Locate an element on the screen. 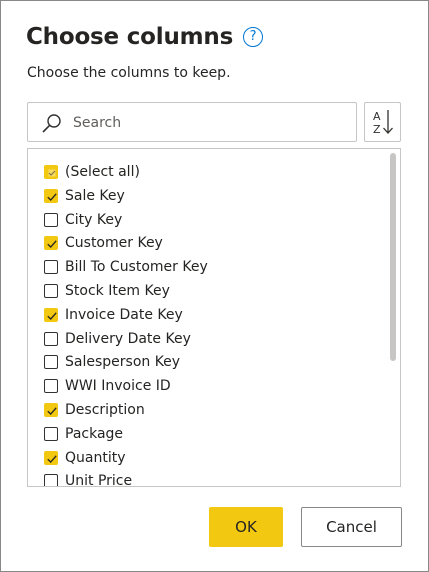 The width and height of the screenshot is (429, 572). list-item-label: Unit Price is located at coordinates (99, 480).